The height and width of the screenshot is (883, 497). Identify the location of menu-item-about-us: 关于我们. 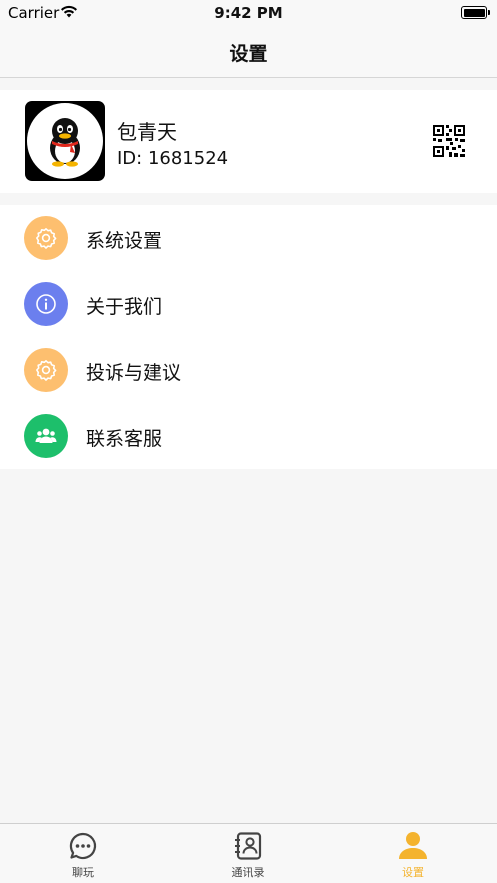
(248, 304).